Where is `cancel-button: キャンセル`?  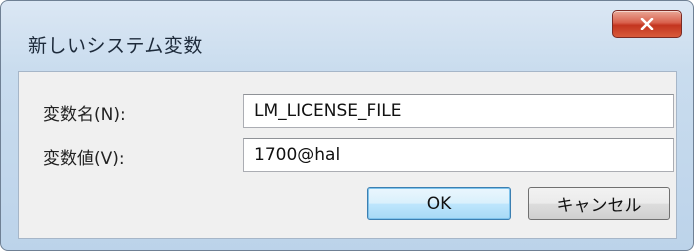
cancel-button: キャンセル is located at coordinates (599, 203).